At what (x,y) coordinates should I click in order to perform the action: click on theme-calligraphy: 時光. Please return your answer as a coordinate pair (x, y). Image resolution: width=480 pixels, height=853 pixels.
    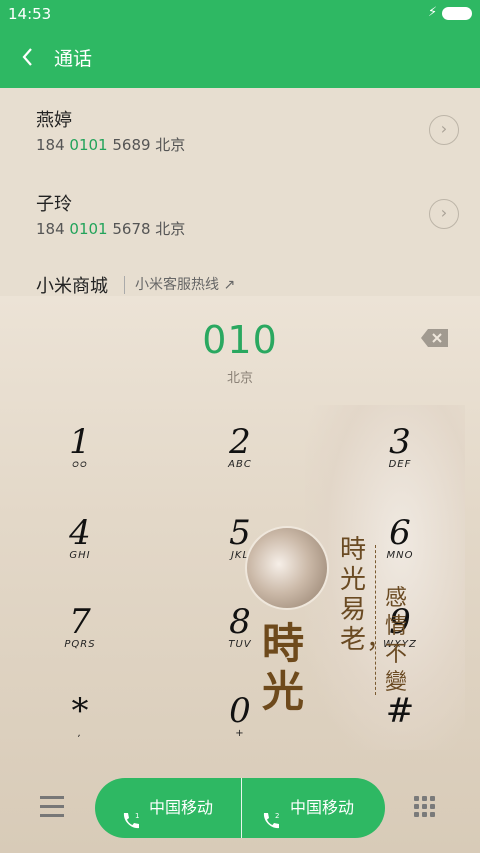
    Looking at the image, I should click on (283, 667).